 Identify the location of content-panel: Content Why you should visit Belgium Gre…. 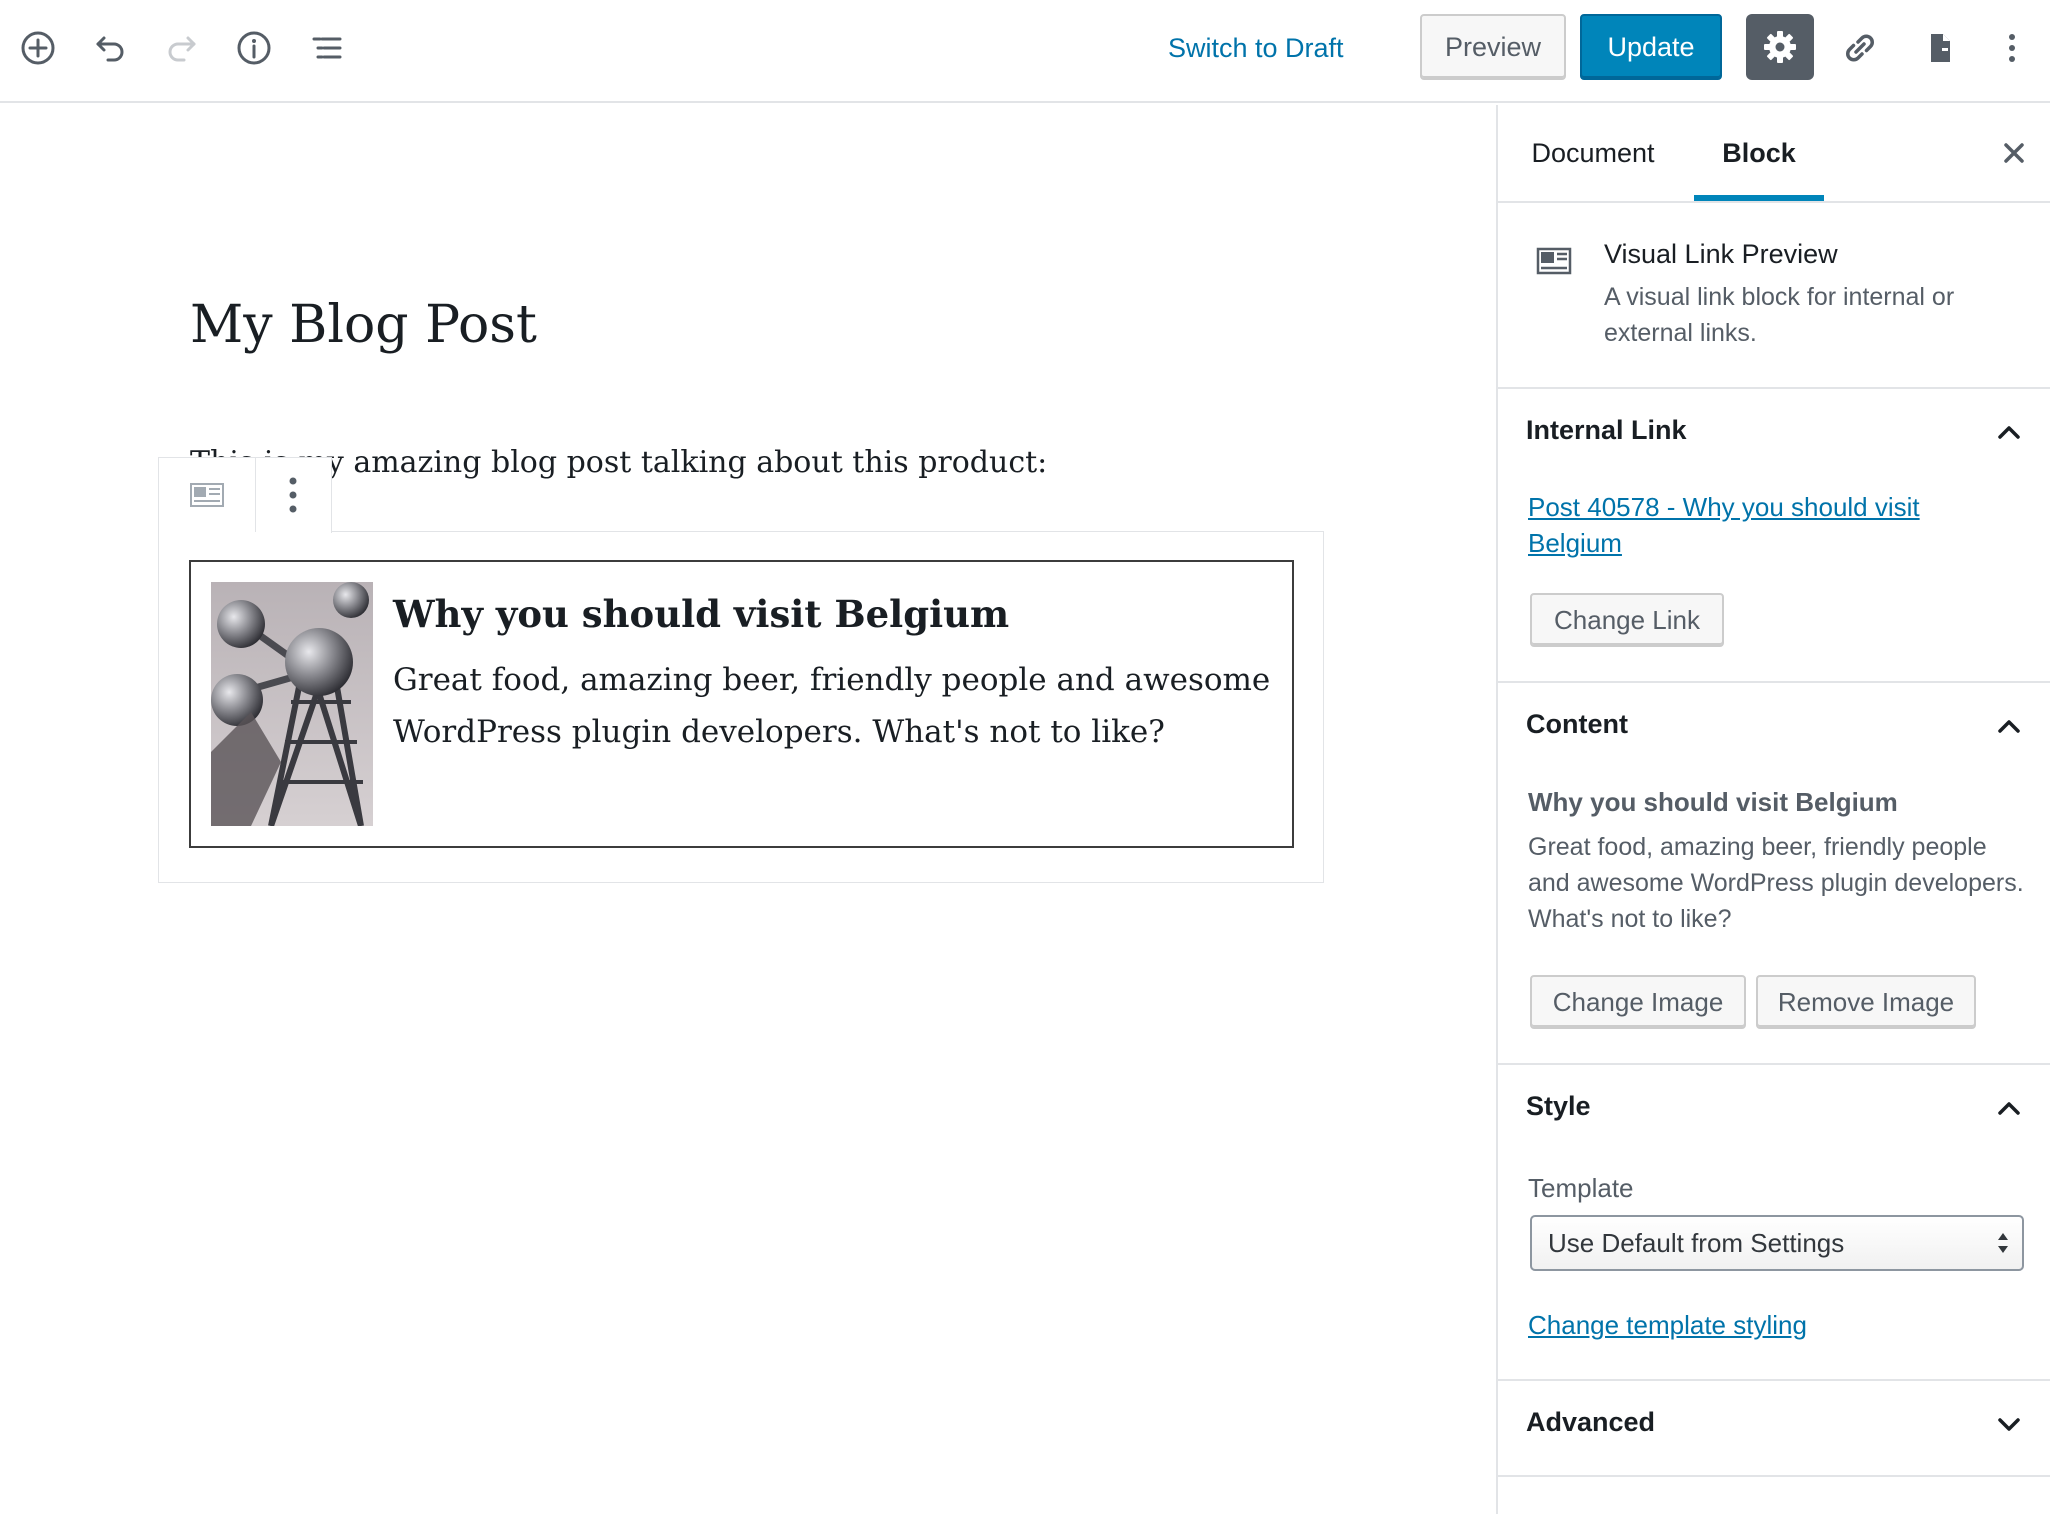
(1774, 874).